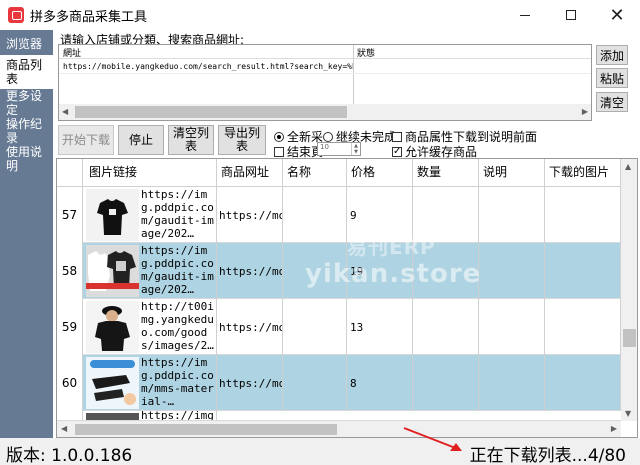 This screenshot has height=465, width=640. Describe the element at coordinates (89, 17) in the screenshot. I see `window-title: 拼多多商品采集工具` at that location.